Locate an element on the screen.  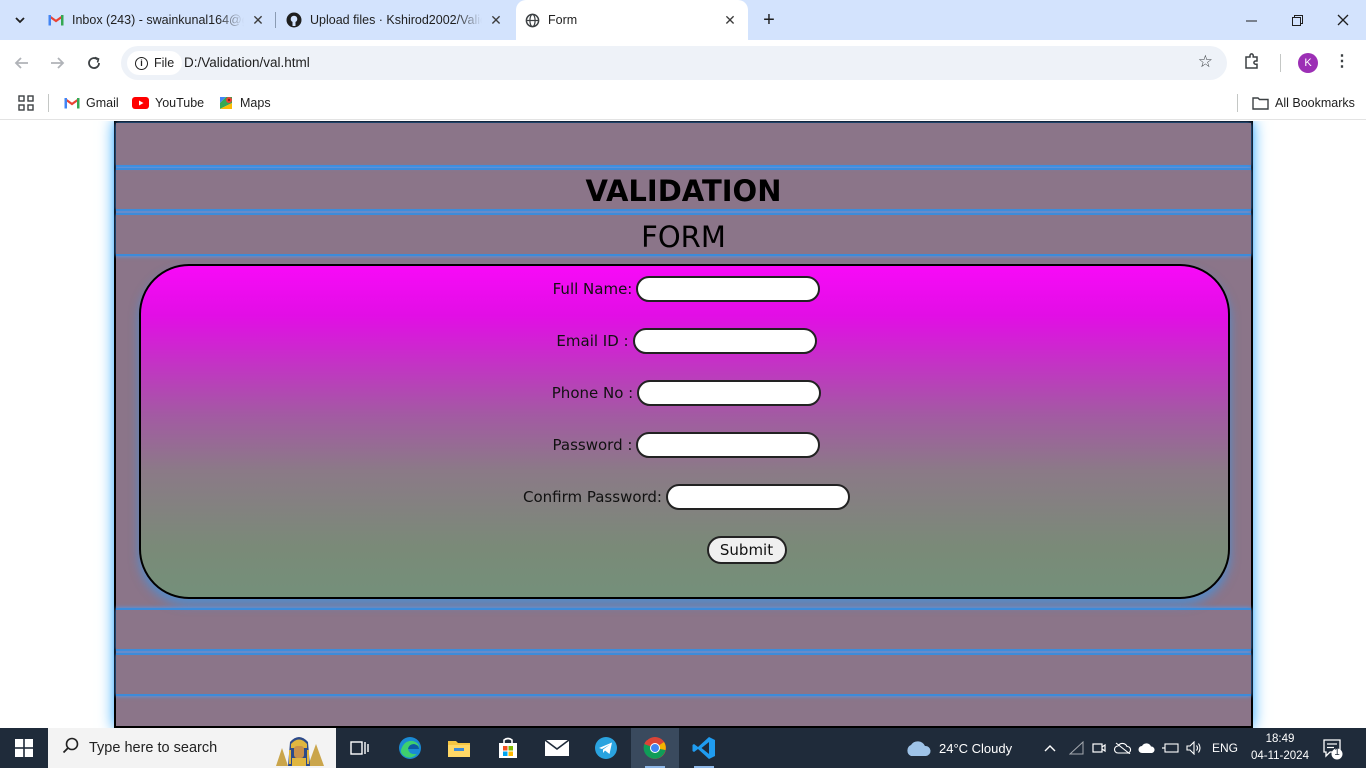
minimize-icon is located at coordinates (1251, 20).